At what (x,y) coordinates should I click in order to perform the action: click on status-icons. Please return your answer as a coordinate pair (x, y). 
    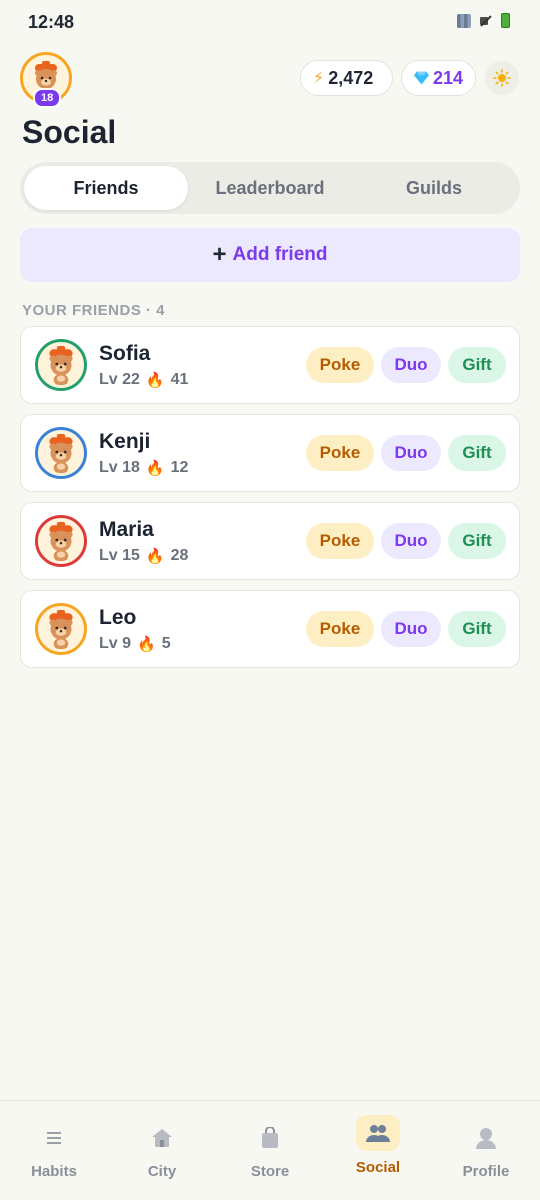
    Looking at the image, I should click on (483, 20).